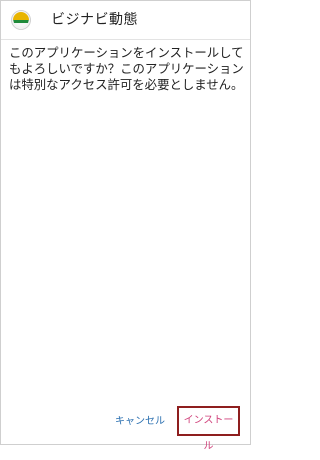 The image size is (320, 460). What do you see at coordinates (21, 20) in the screenshot?
I see `android-app-icon` at bounding box center [21, 20].